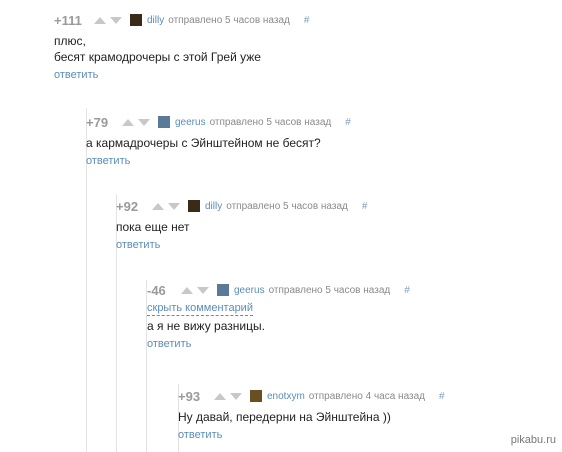 The width and height of the screenshot is (562, 452). I want to click on comment-line: плюс,, so click(70, 41).